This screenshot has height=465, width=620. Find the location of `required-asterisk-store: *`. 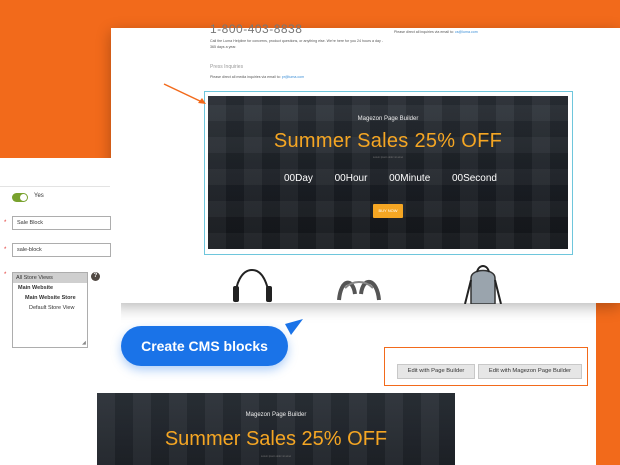

required-asterisk-store: * is located at coordinates (5, 275).